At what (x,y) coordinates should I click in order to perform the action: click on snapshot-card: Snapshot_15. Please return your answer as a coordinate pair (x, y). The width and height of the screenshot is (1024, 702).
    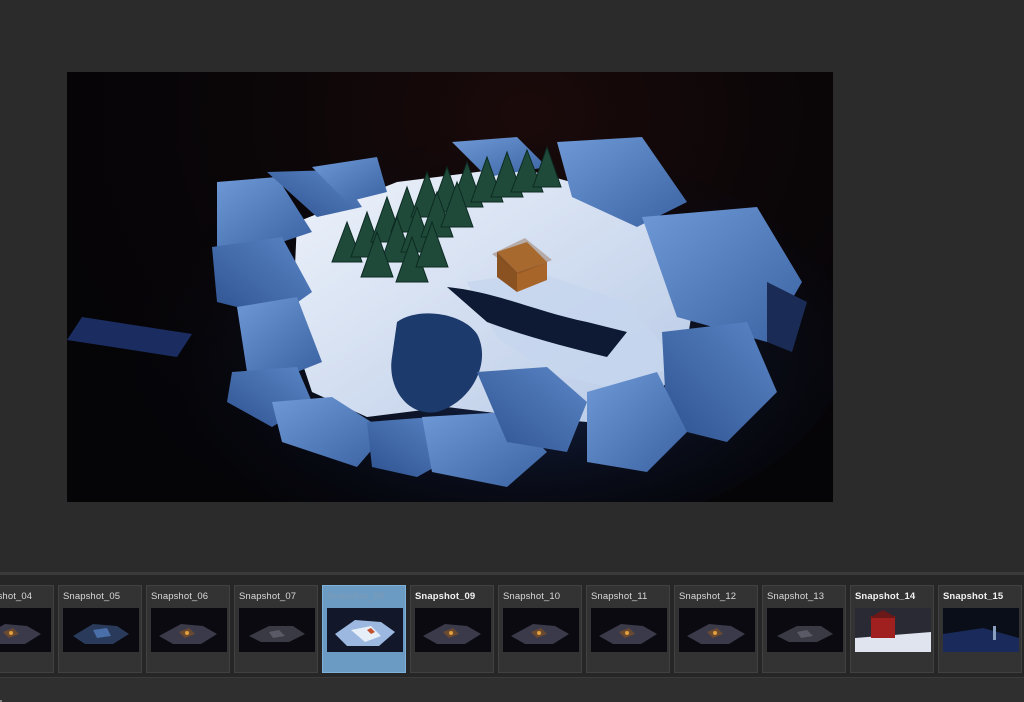
    Looking at the image, I should click on (980, 629).